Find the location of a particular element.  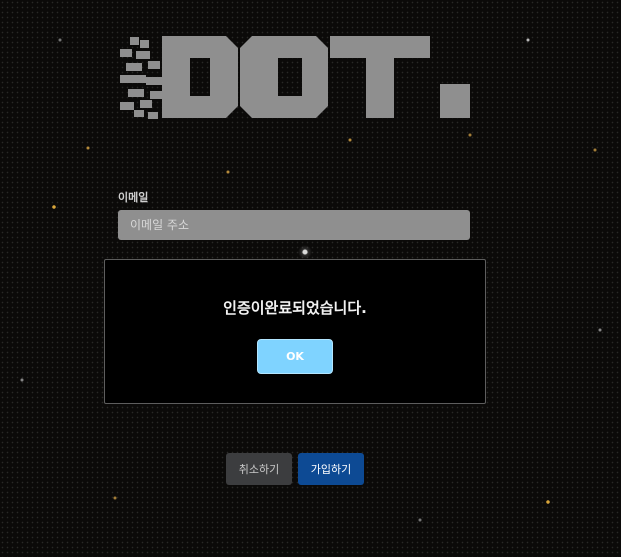

signup-button: 가입하기 is located at coordinates (331, 469).